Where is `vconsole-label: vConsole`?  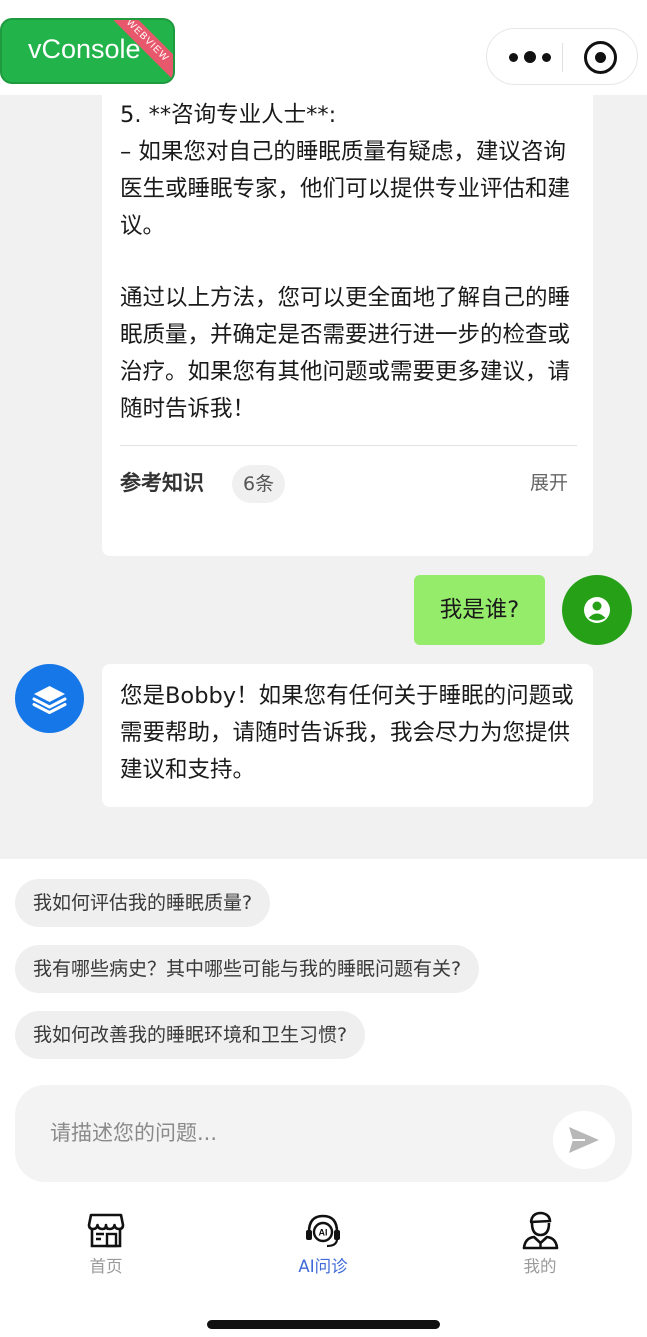 vconsole-label: vConsole is located at coordinates (84, 49).